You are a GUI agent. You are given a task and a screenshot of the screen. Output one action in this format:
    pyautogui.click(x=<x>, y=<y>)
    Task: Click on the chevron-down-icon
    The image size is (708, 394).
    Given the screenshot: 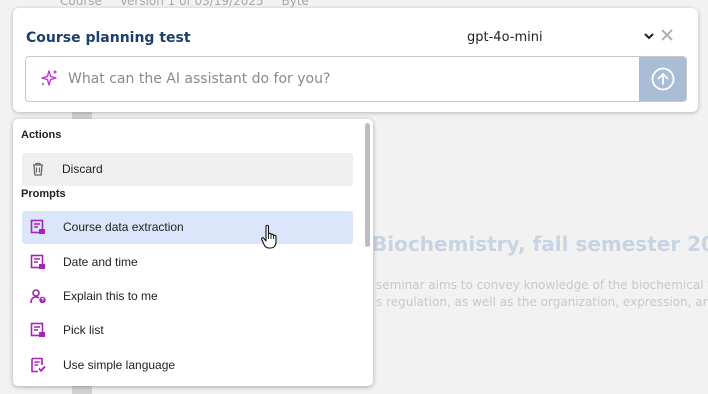 What is the action you would take?
    pyautogui.click(x=649, y=37)
    